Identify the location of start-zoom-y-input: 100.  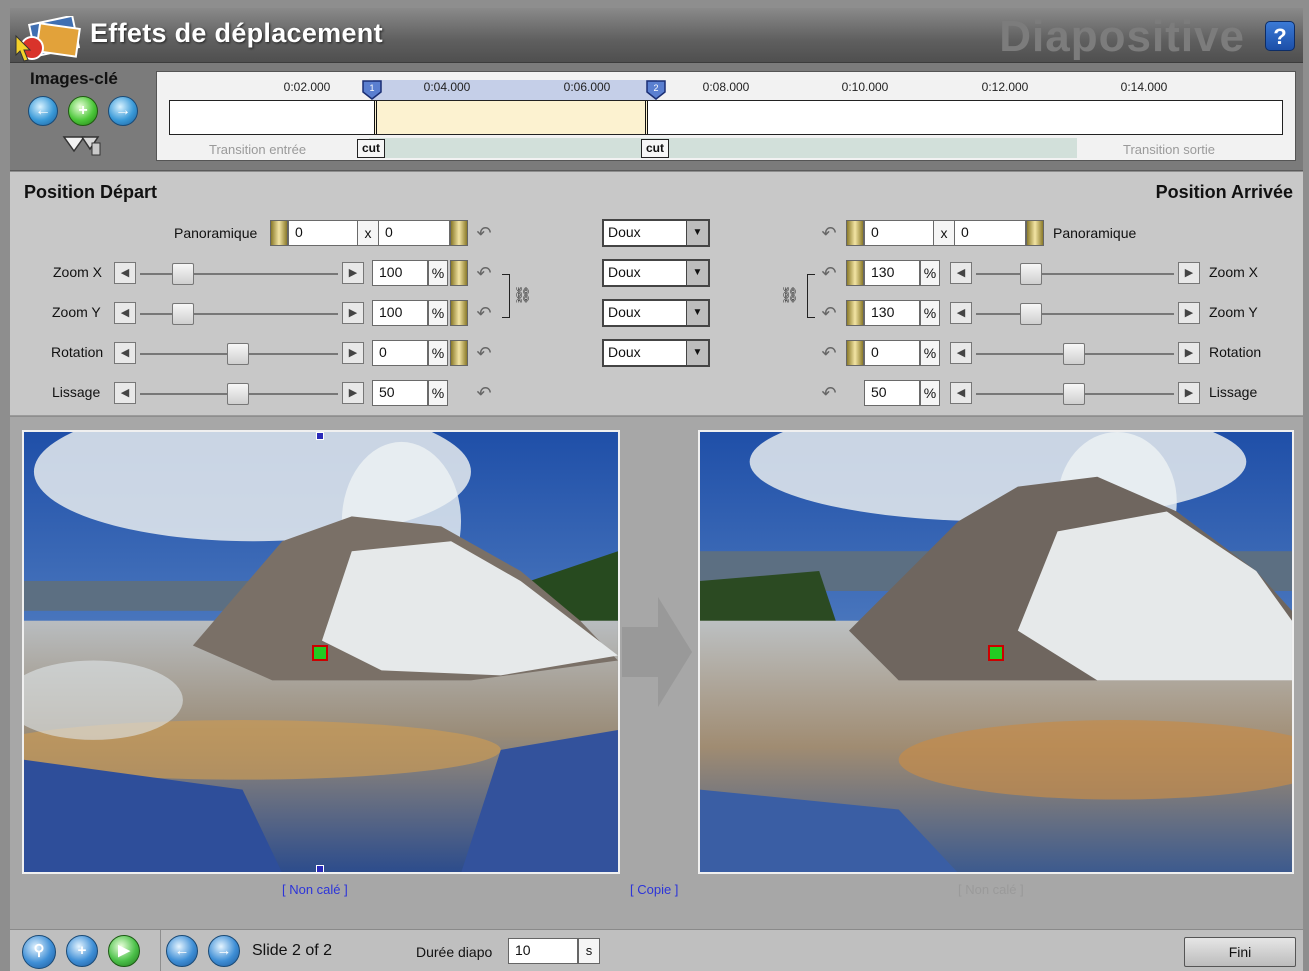
(400, 313).